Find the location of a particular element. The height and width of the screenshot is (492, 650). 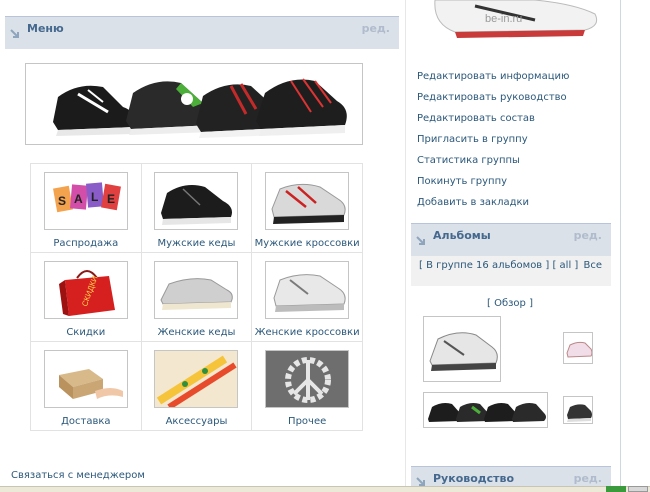

category-label: Распродажа is located at coordinates (86, 243).